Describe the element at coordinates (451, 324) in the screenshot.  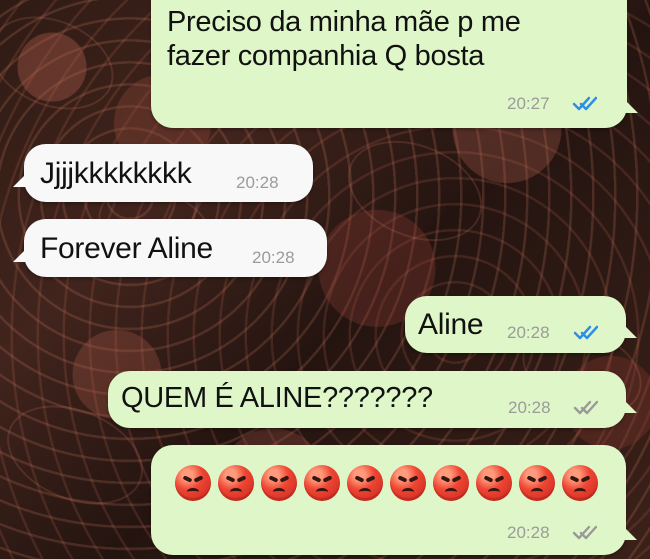
I see `message-text: Aline` at that location.